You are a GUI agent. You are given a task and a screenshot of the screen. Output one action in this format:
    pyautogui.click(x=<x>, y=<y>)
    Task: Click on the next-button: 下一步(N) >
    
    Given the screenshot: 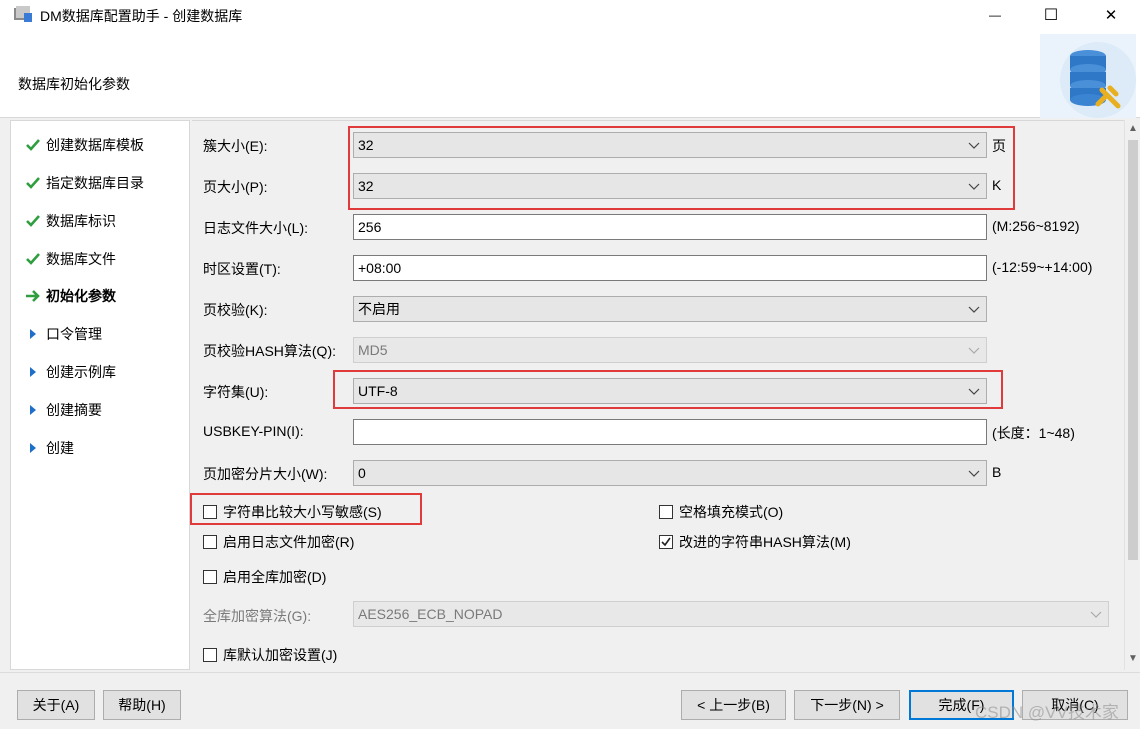 What is the action you would take?
    pyautogui.click(x=847, y=705)
    